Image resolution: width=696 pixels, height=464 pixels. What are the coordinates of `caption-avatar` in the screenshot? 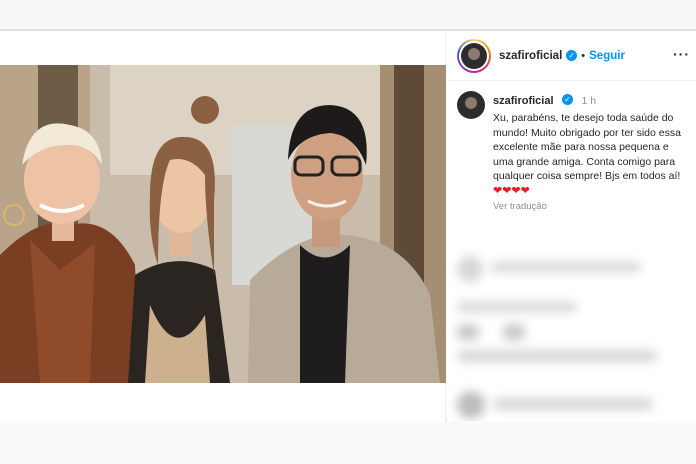 It's located at (471, 105).